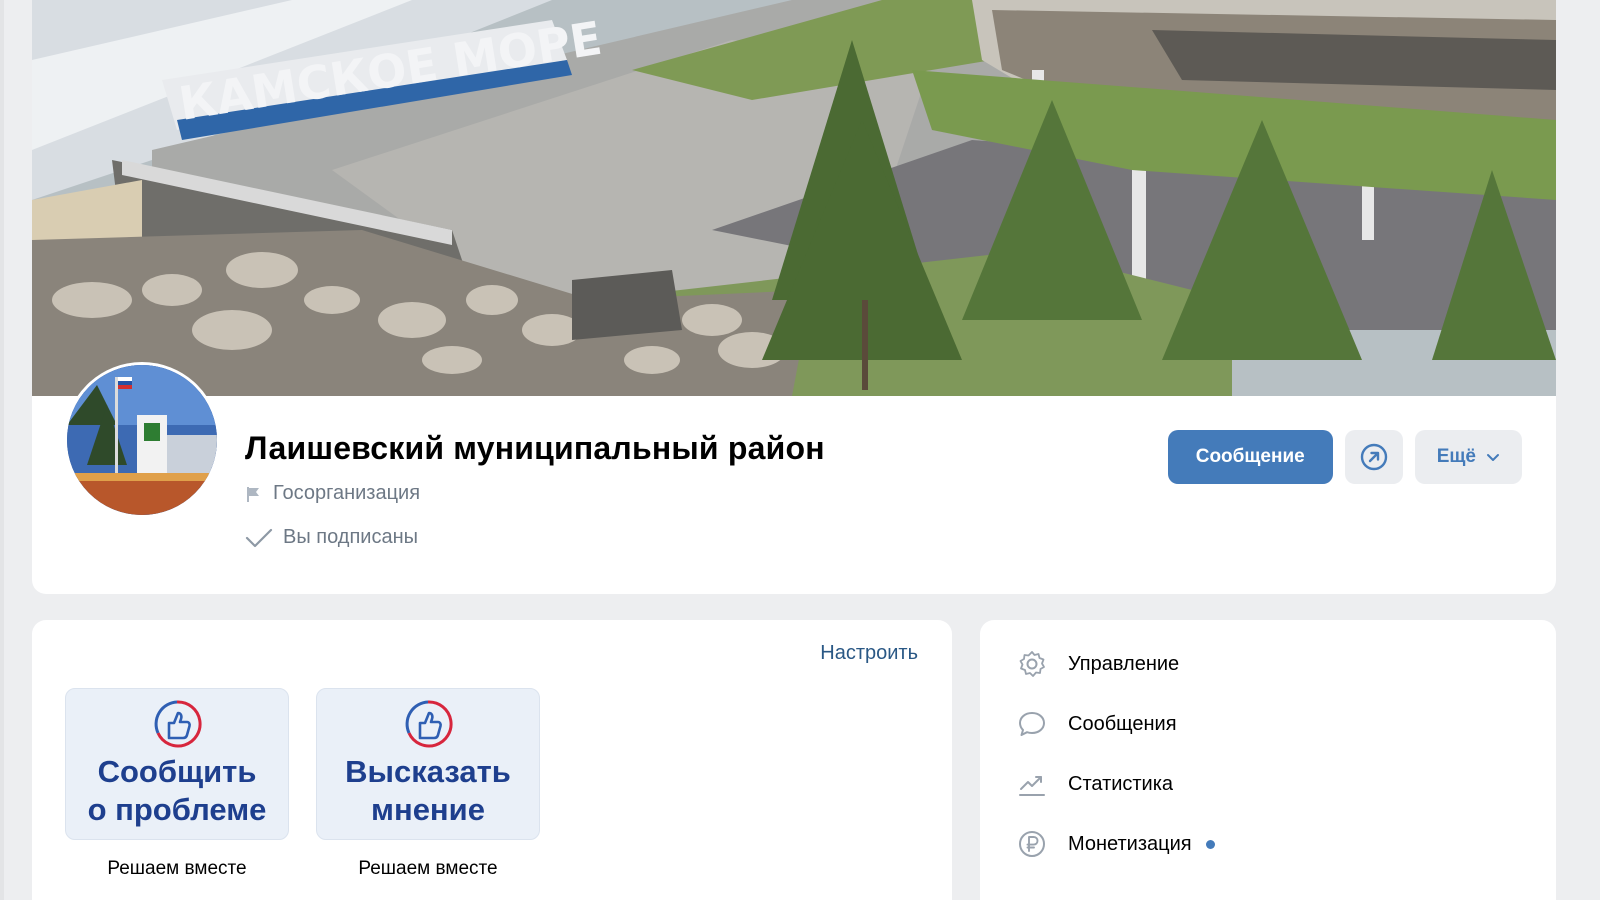 Image resolution: width=1600 pixels, height=900 pixels. What do you see at coordinates (1493, 457) in the screenshot?
I see `chevron-down-icon` at bounding box center [1493, 457].